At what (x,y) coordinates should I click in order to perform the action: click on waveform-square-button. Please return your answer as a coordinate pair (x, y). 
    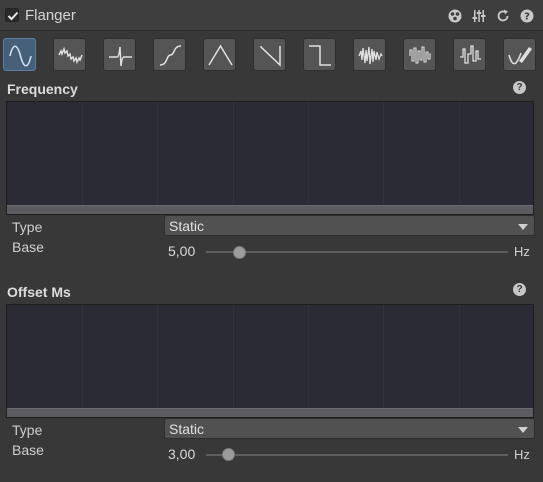
    Looking at the image, I should click on (319, 54).